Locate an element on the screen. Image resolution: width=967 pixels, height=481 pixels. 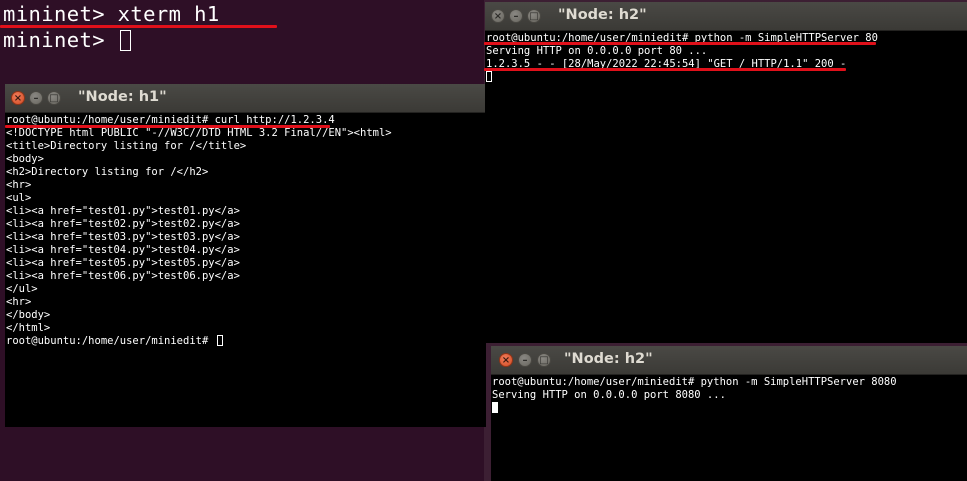
terminal-prompt-line: root@ubuntu:/home/user/miniedit# is located at coordinates (114, 341).